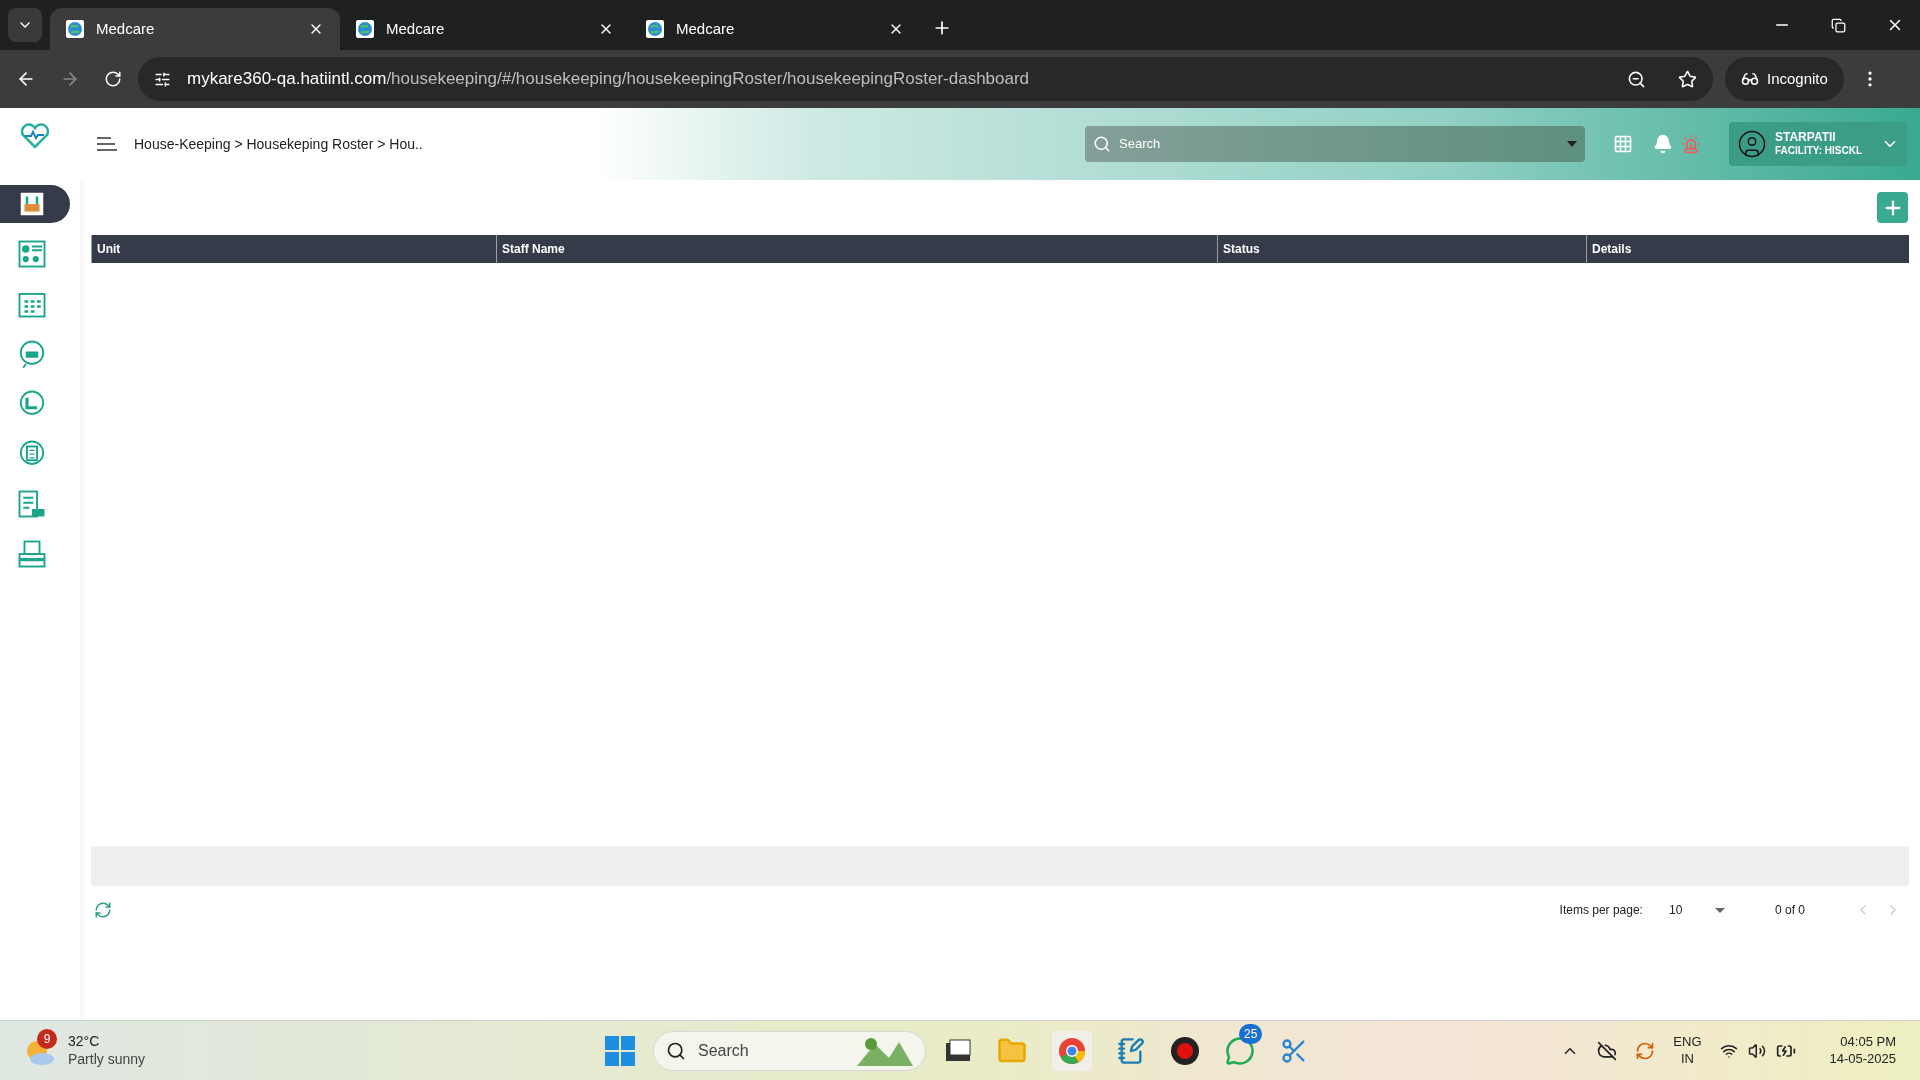 This screenshot has width=1920, height=1080. What do you see at coordinates (1131, 1050) in the screenshot?
I see `notepad-icon` at bounding box center [1131, 1050].